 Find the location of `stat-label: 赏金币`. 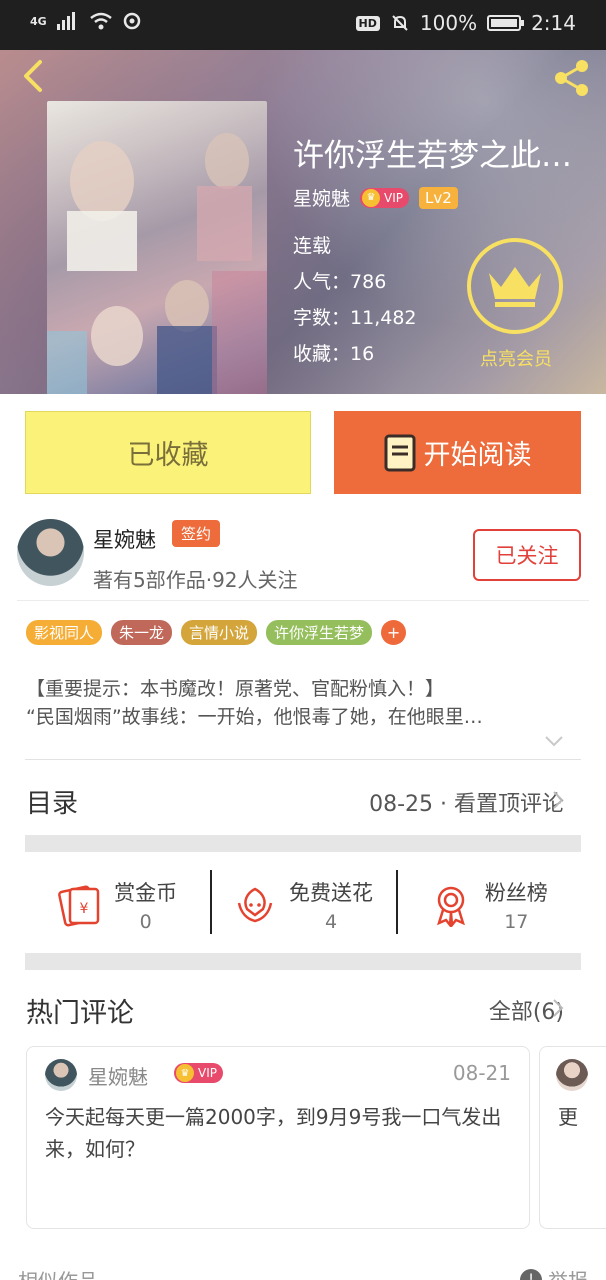

stat-label: 赏金币 is located at coordinates (146, 893).